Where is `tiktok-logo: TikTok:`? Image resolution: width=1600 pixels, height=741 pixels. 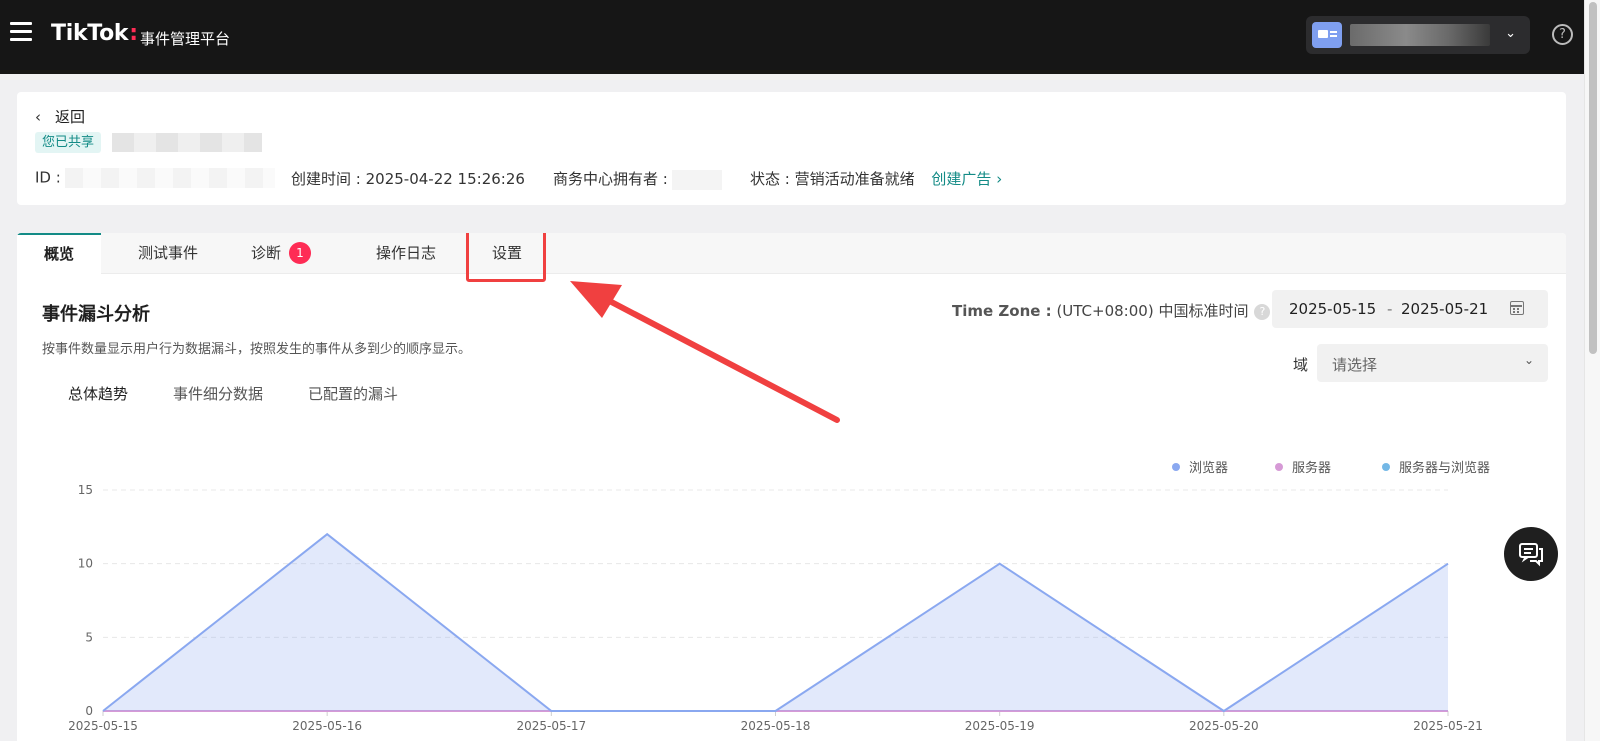
tiktok-logo: TikTok: is located at coordinates (95, 33).